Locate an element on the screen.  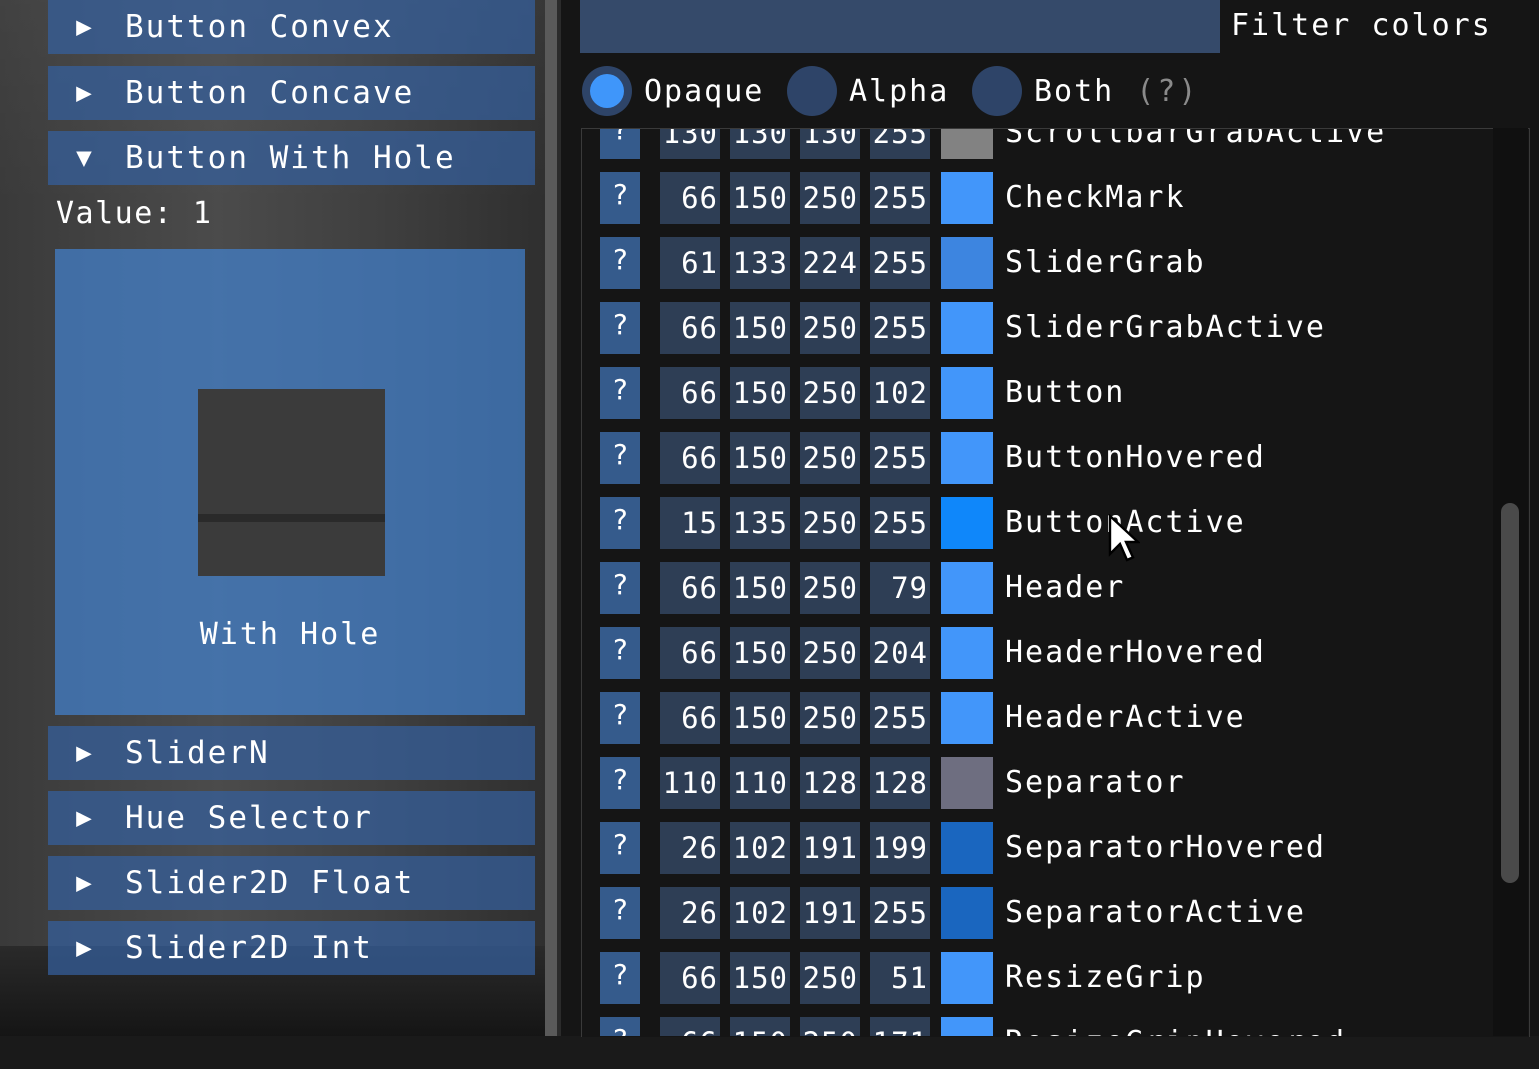
header-button-concave: ▶ Button Concave is located at coordinates (291, 93).